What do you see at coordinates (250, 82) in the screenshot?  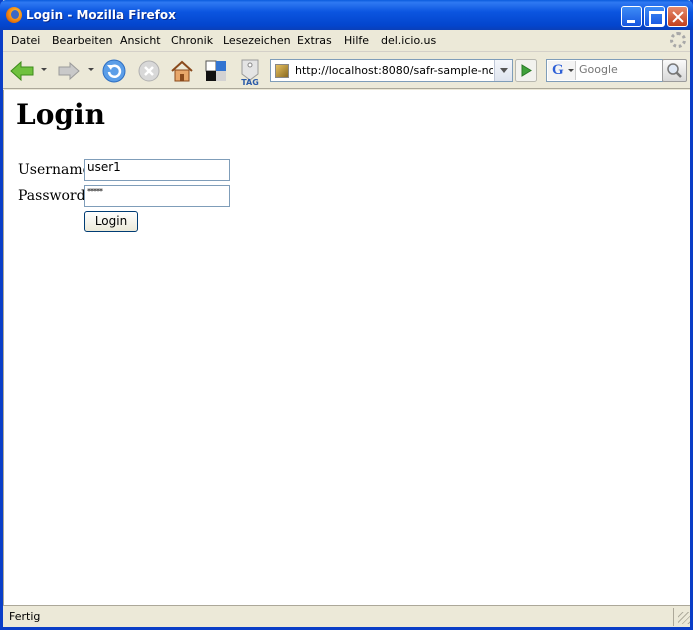 I see `tag-label: TAG` at bounding box center [250, 82].